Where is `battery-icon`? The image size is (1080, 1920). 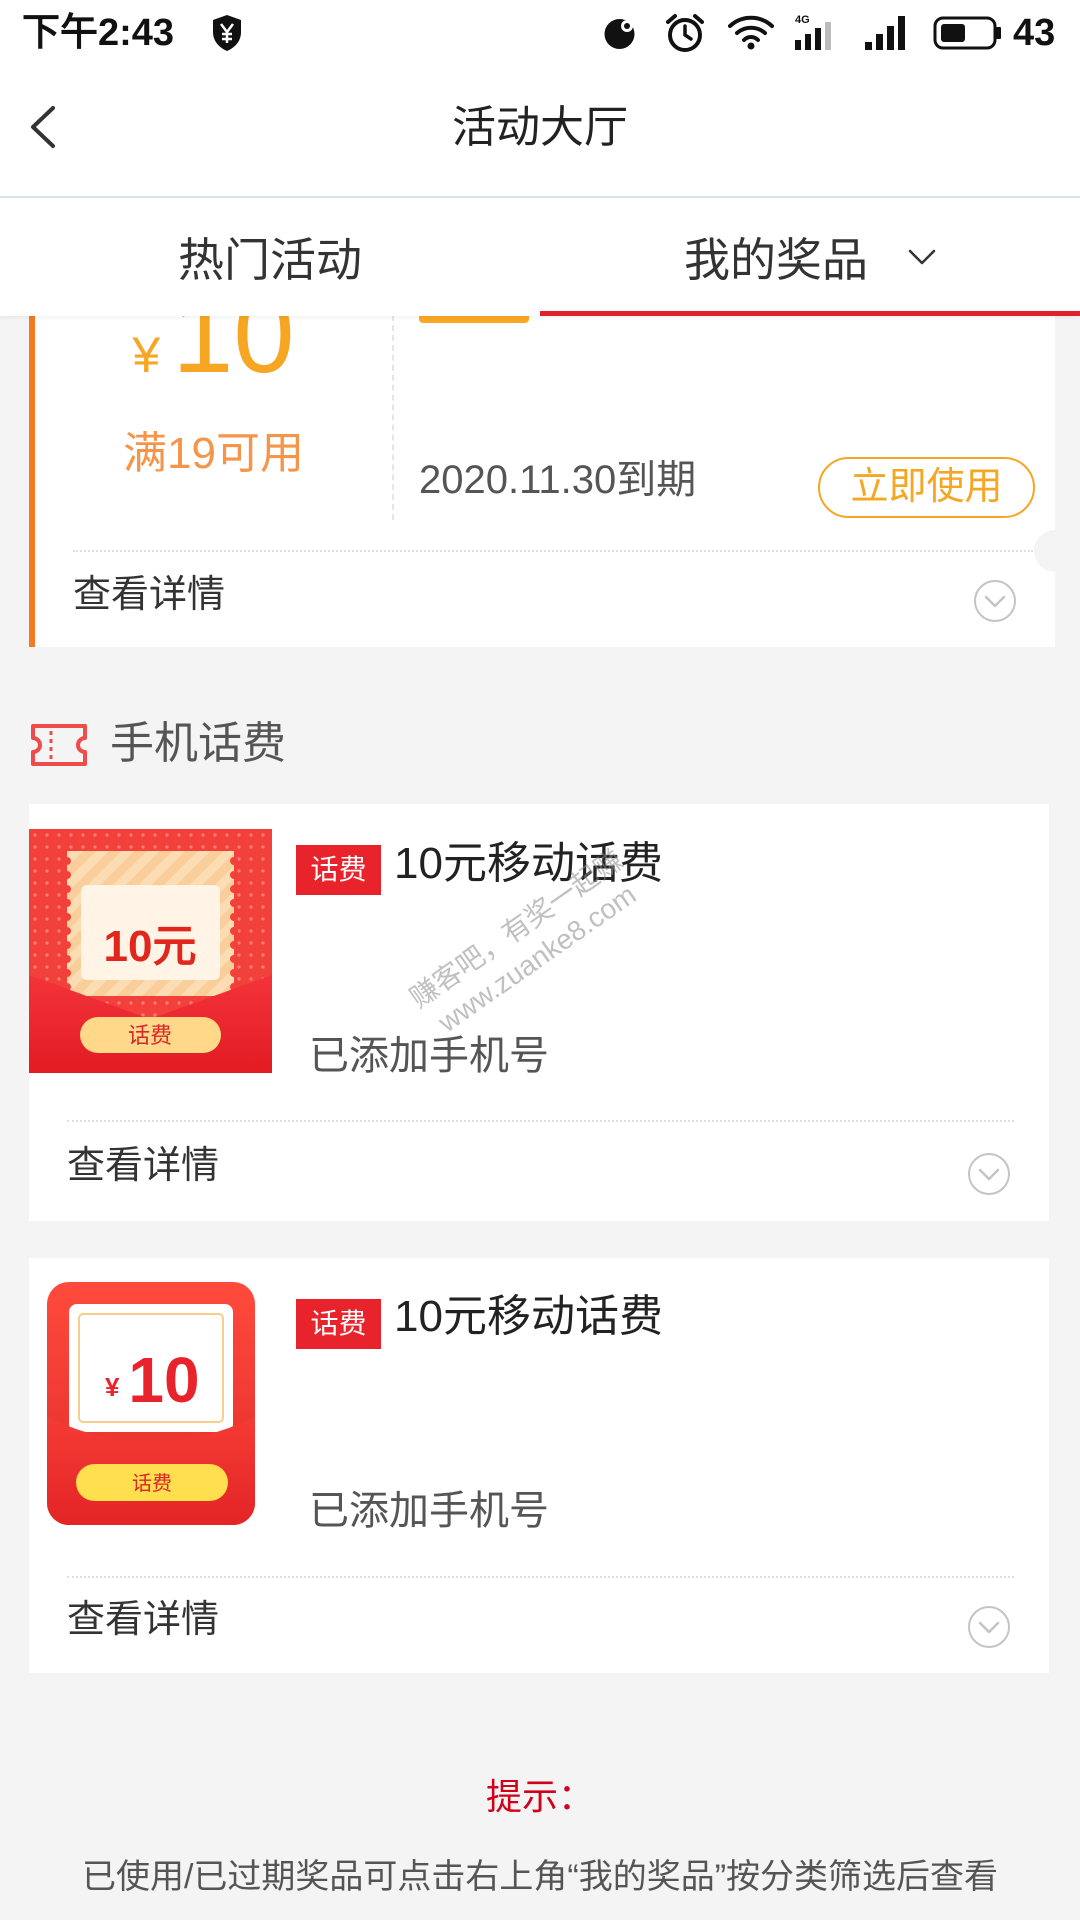
battery-icon is located at coordinates (967, 33).